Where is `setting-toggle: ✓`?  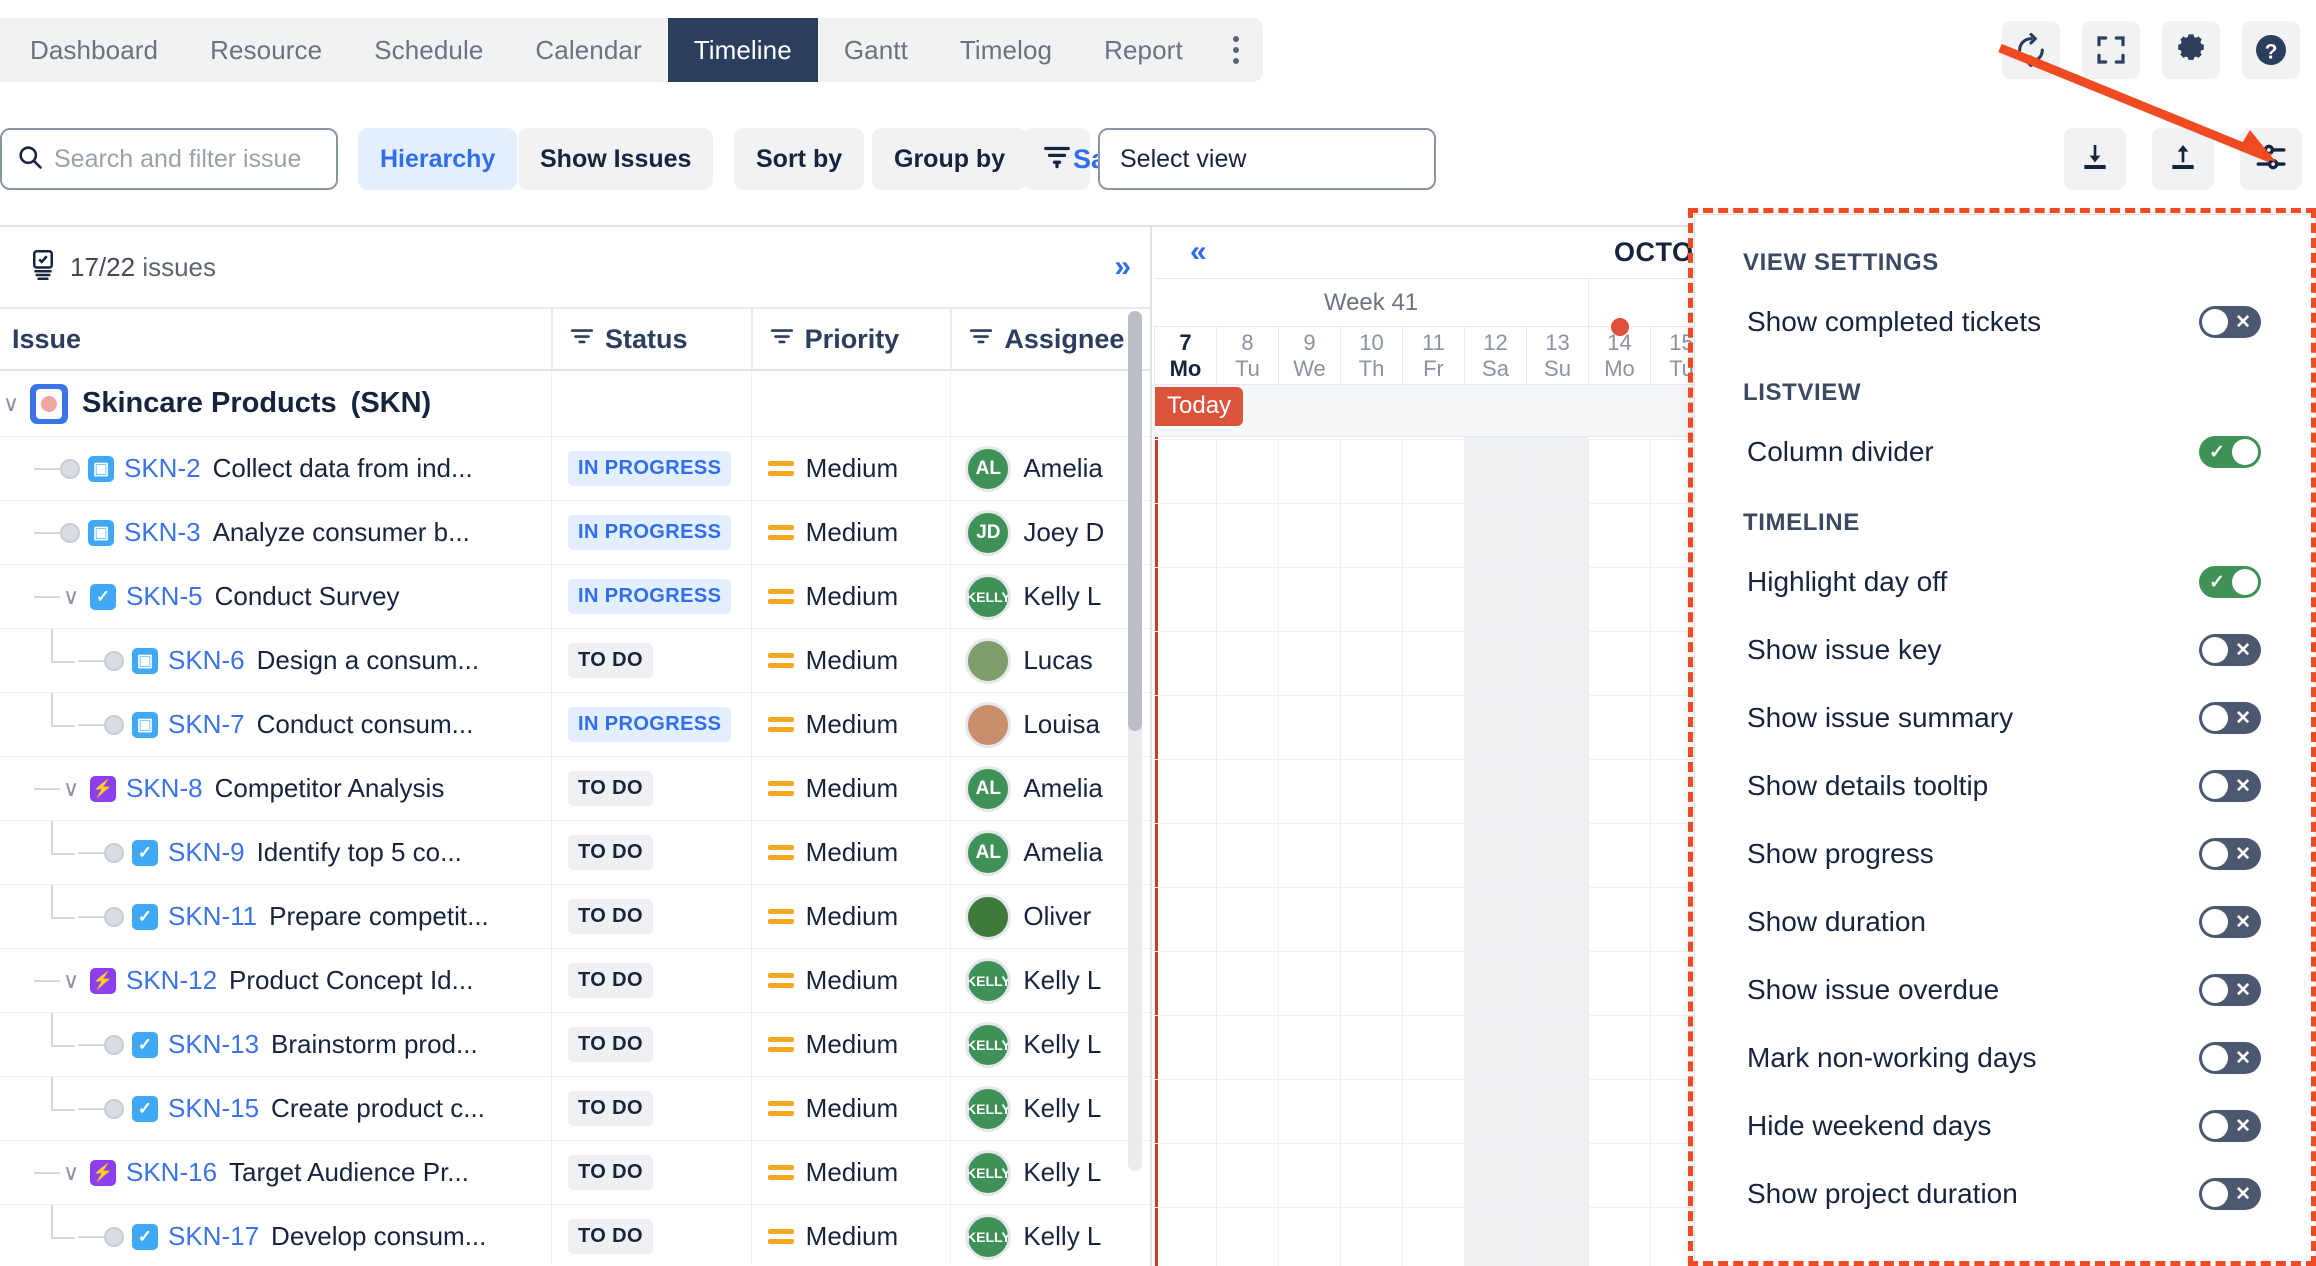 setting-toggle: ✓ is located at coordinates (2230, 452).